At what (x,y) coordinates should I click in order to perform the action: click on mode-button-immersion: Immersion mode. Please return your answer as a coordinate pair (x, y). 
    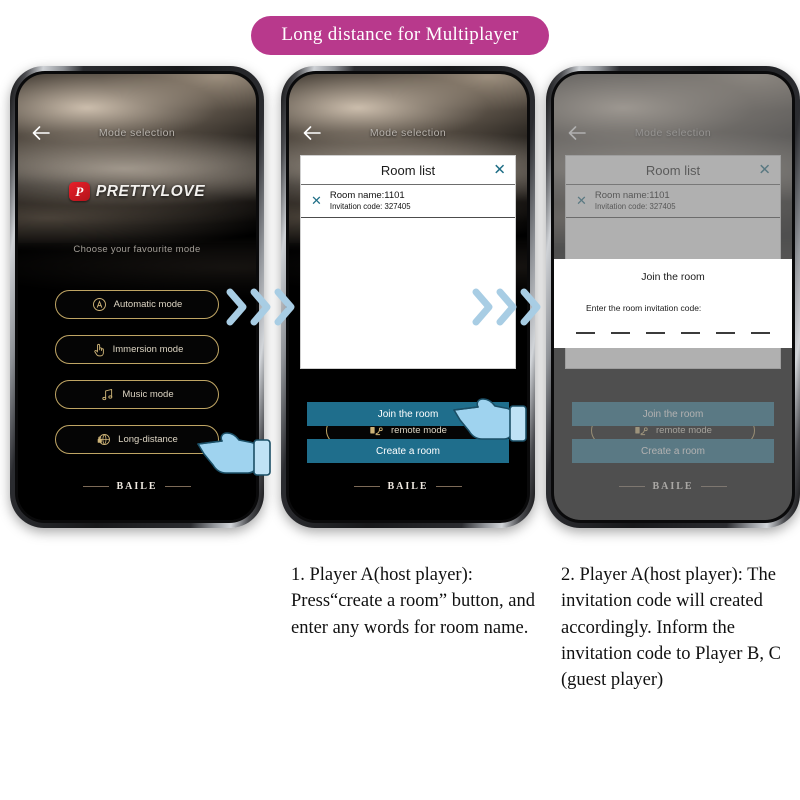
    Looking at the image, I should click on (137, 349).